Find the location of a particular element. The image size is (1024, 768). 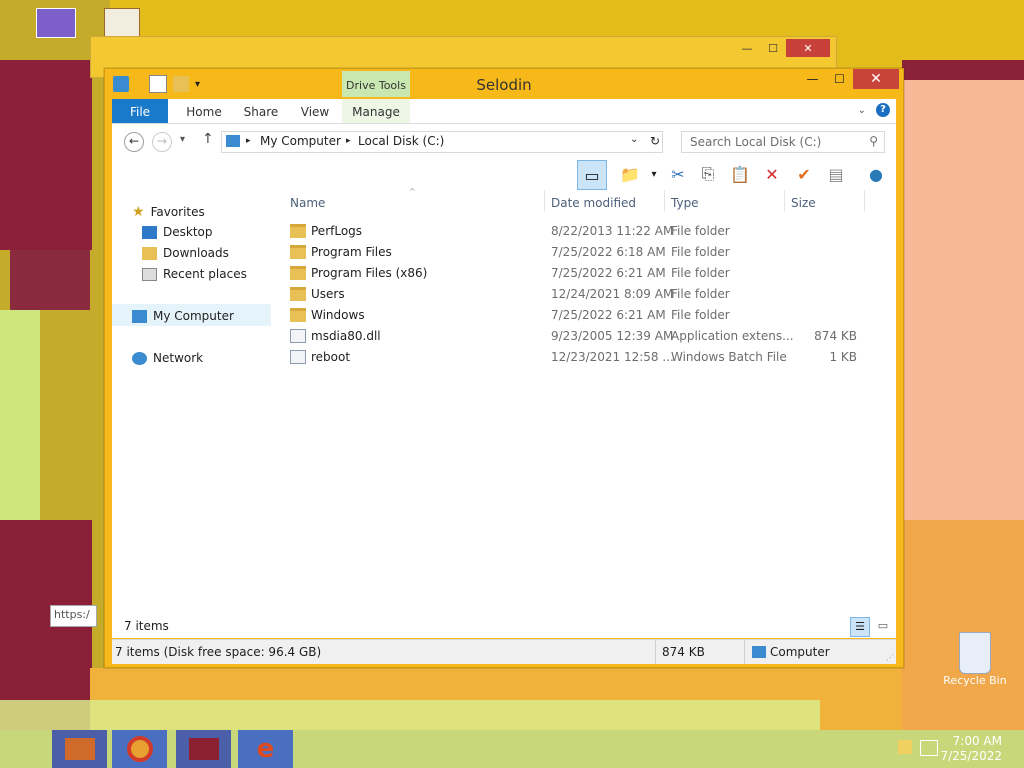

nav-network: Network is located at coordinates (167, 358).